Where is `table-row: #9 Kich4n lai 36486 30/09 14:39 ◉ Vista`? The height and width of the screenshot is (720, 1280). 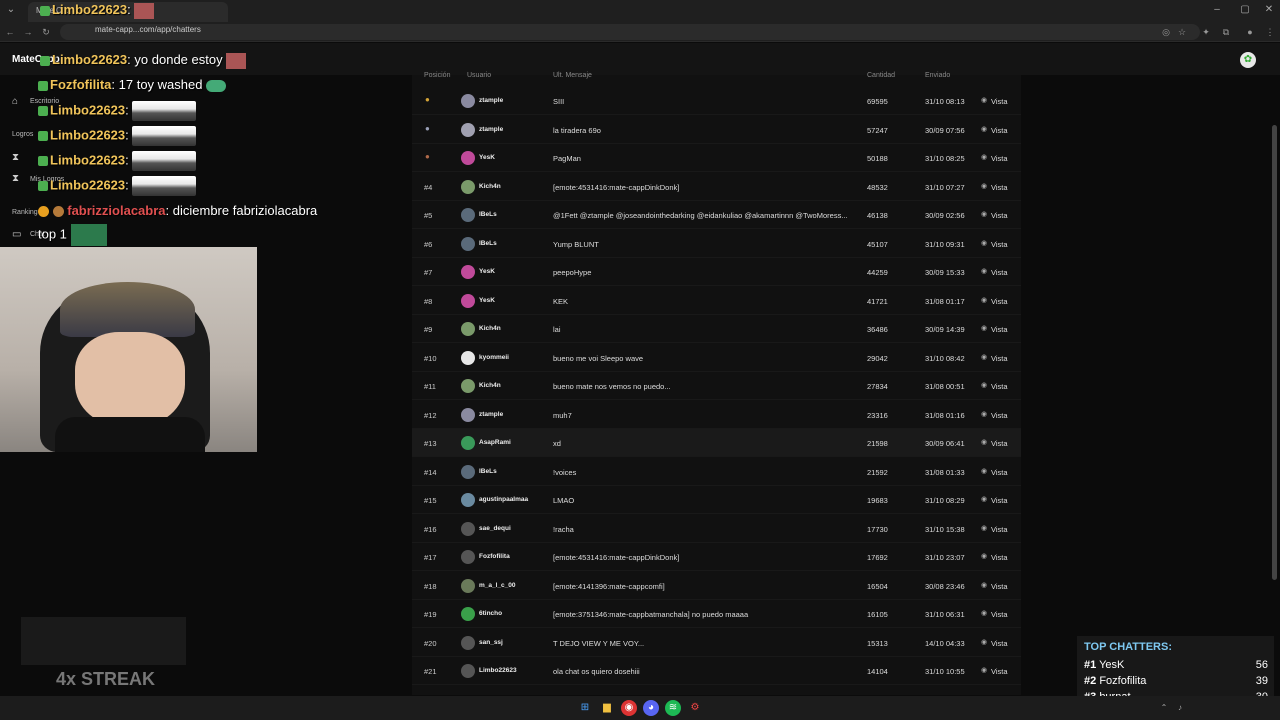 table-row: #9 Kich4n lai 36486 30/09 14:39 ◉ Vista is located at coordinates (716, 329).